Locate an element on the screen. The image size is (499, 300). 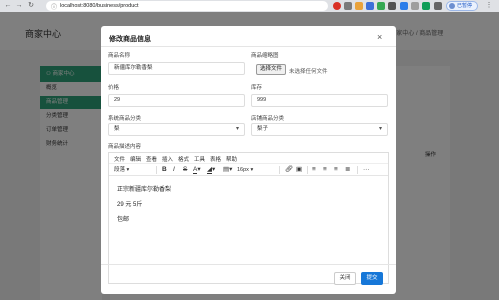
back-arrow-icon: ← is located at coordinates (8, 6).